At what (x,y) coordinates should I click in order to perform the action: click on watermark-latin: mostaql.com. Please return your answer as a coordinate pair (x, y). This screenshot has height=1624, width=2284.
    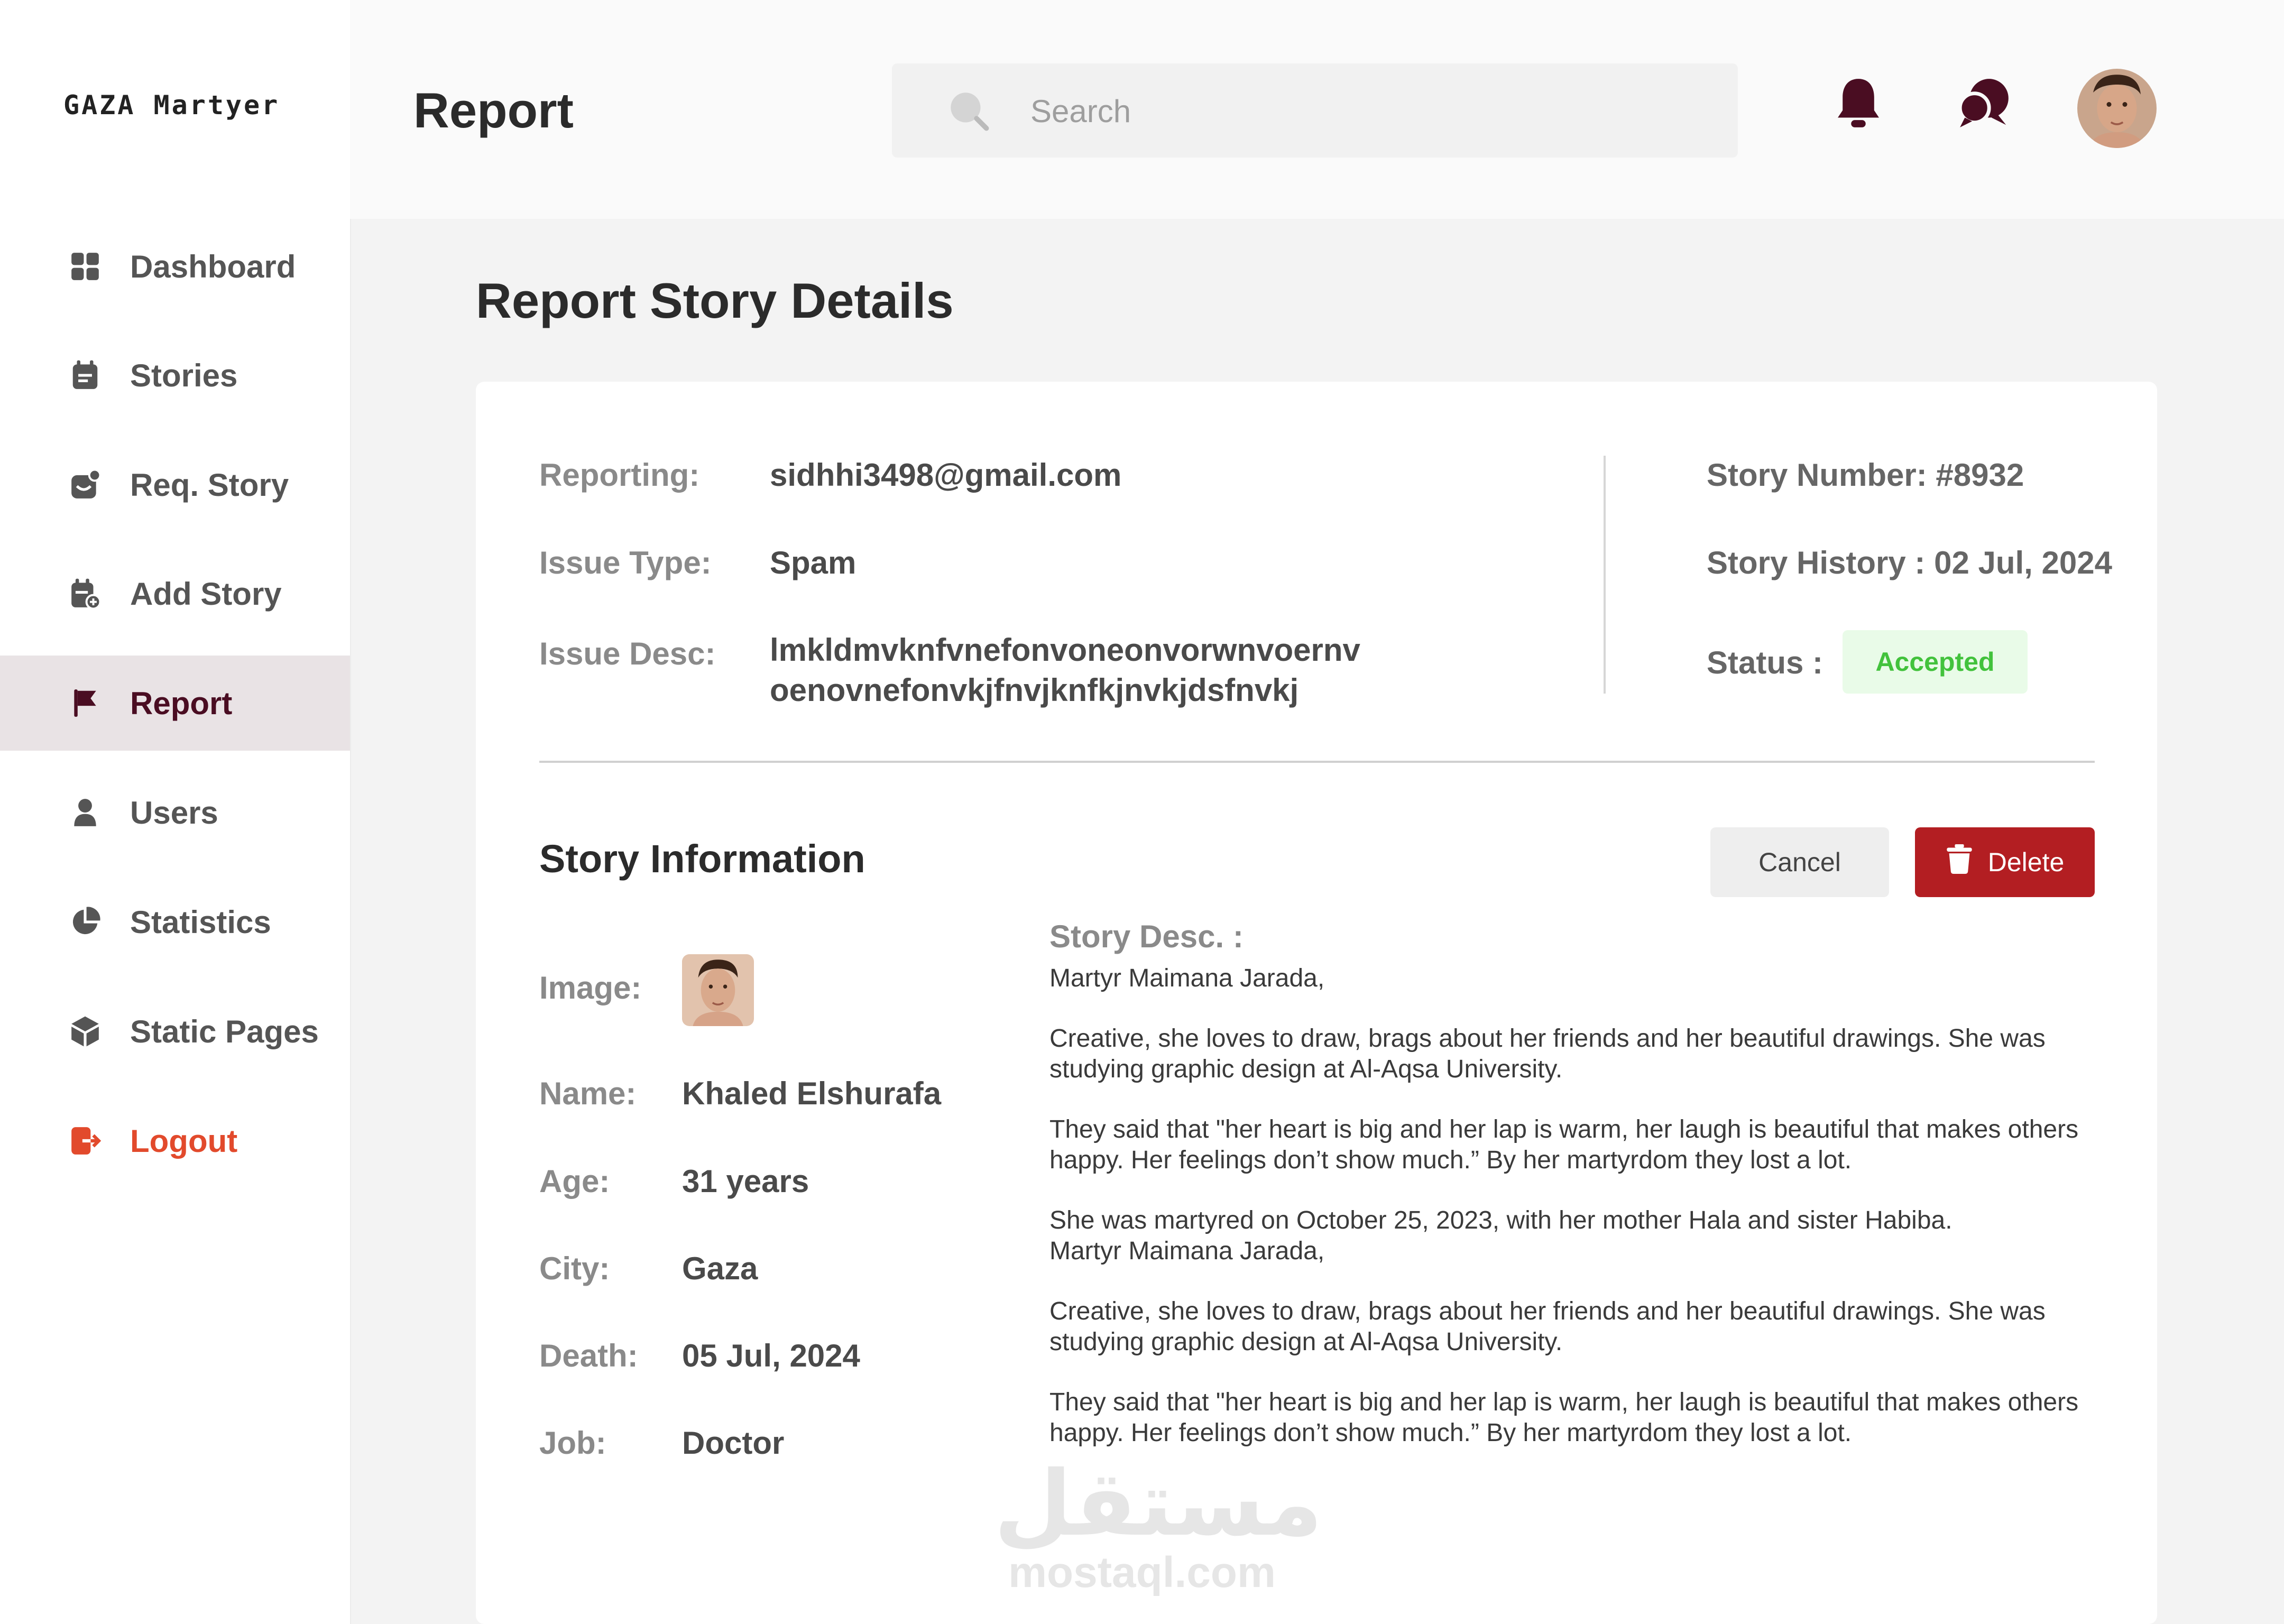
    Looking at the image, I should click on (1142, 1572).